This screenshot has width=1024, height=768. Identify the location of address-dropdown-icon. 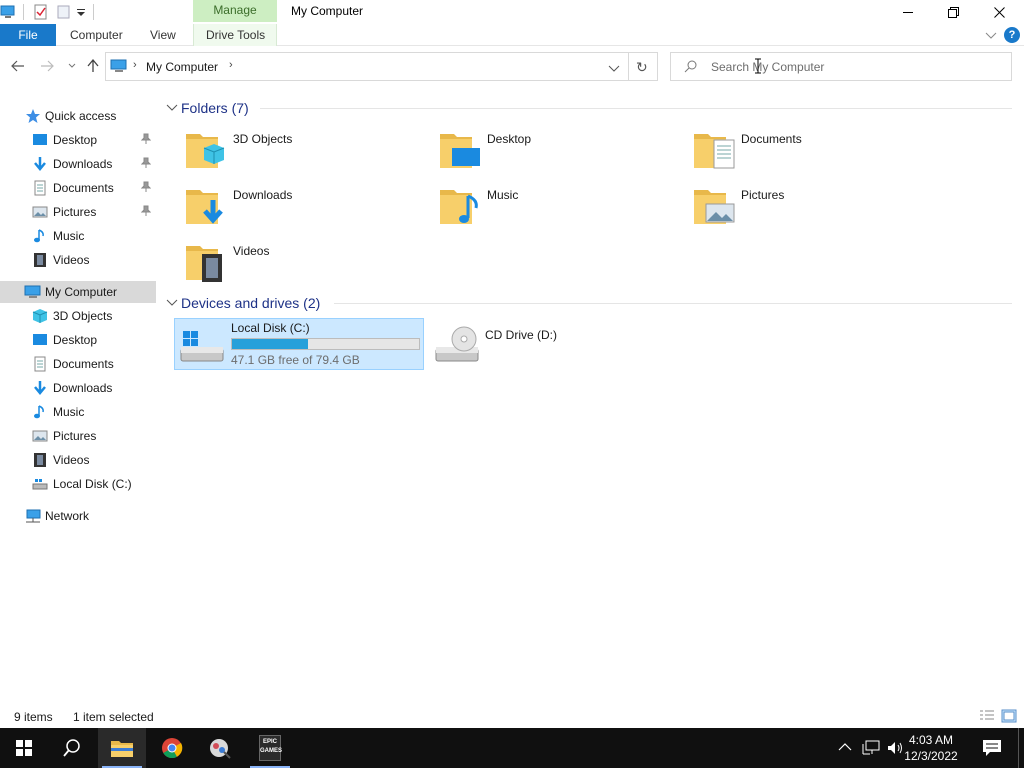
(614, 69).